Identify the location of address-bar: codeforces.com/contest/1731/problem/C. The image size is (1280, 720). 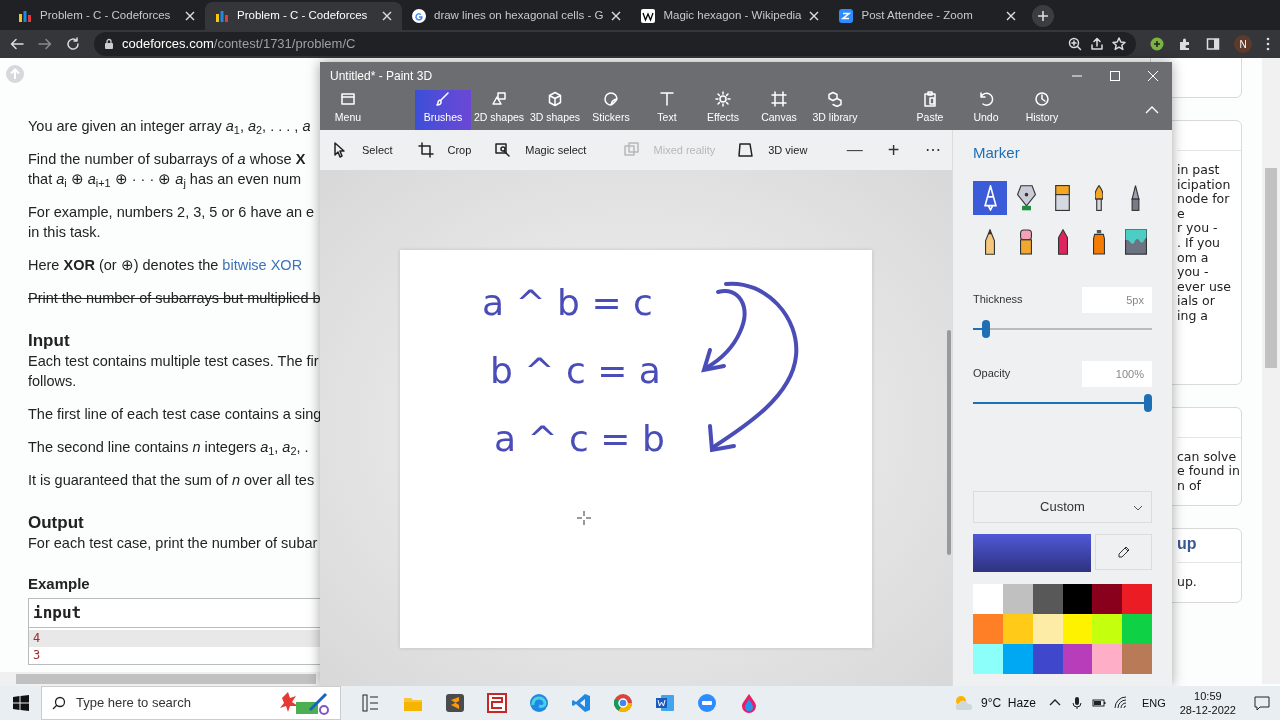
(615, 44).